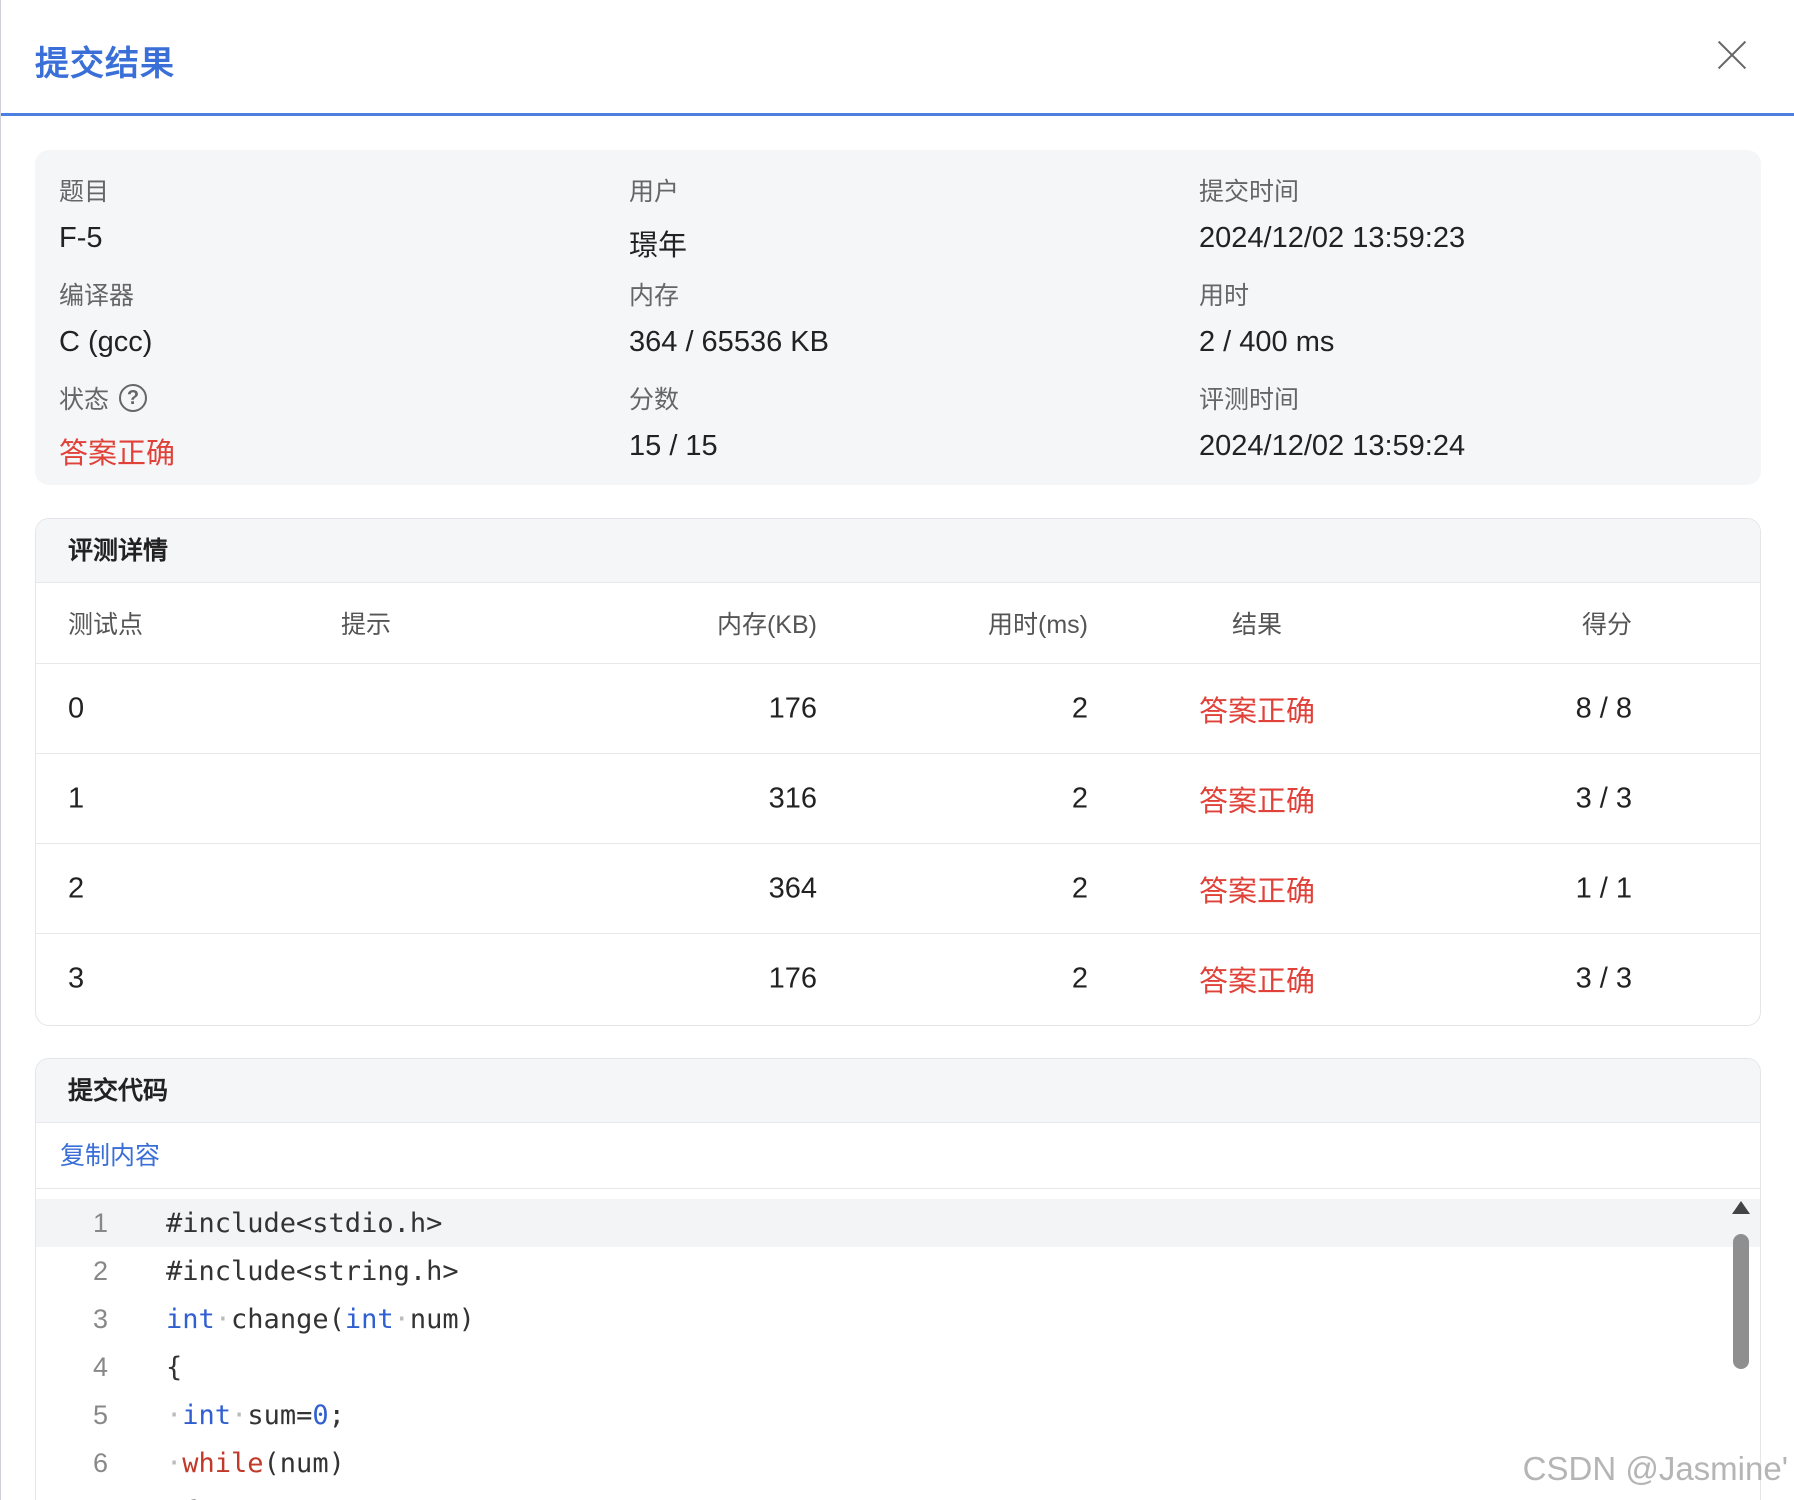  I want to click on info-judge-time: 评测时间 2024/12/02 13:59:24, so click(1332, 421).